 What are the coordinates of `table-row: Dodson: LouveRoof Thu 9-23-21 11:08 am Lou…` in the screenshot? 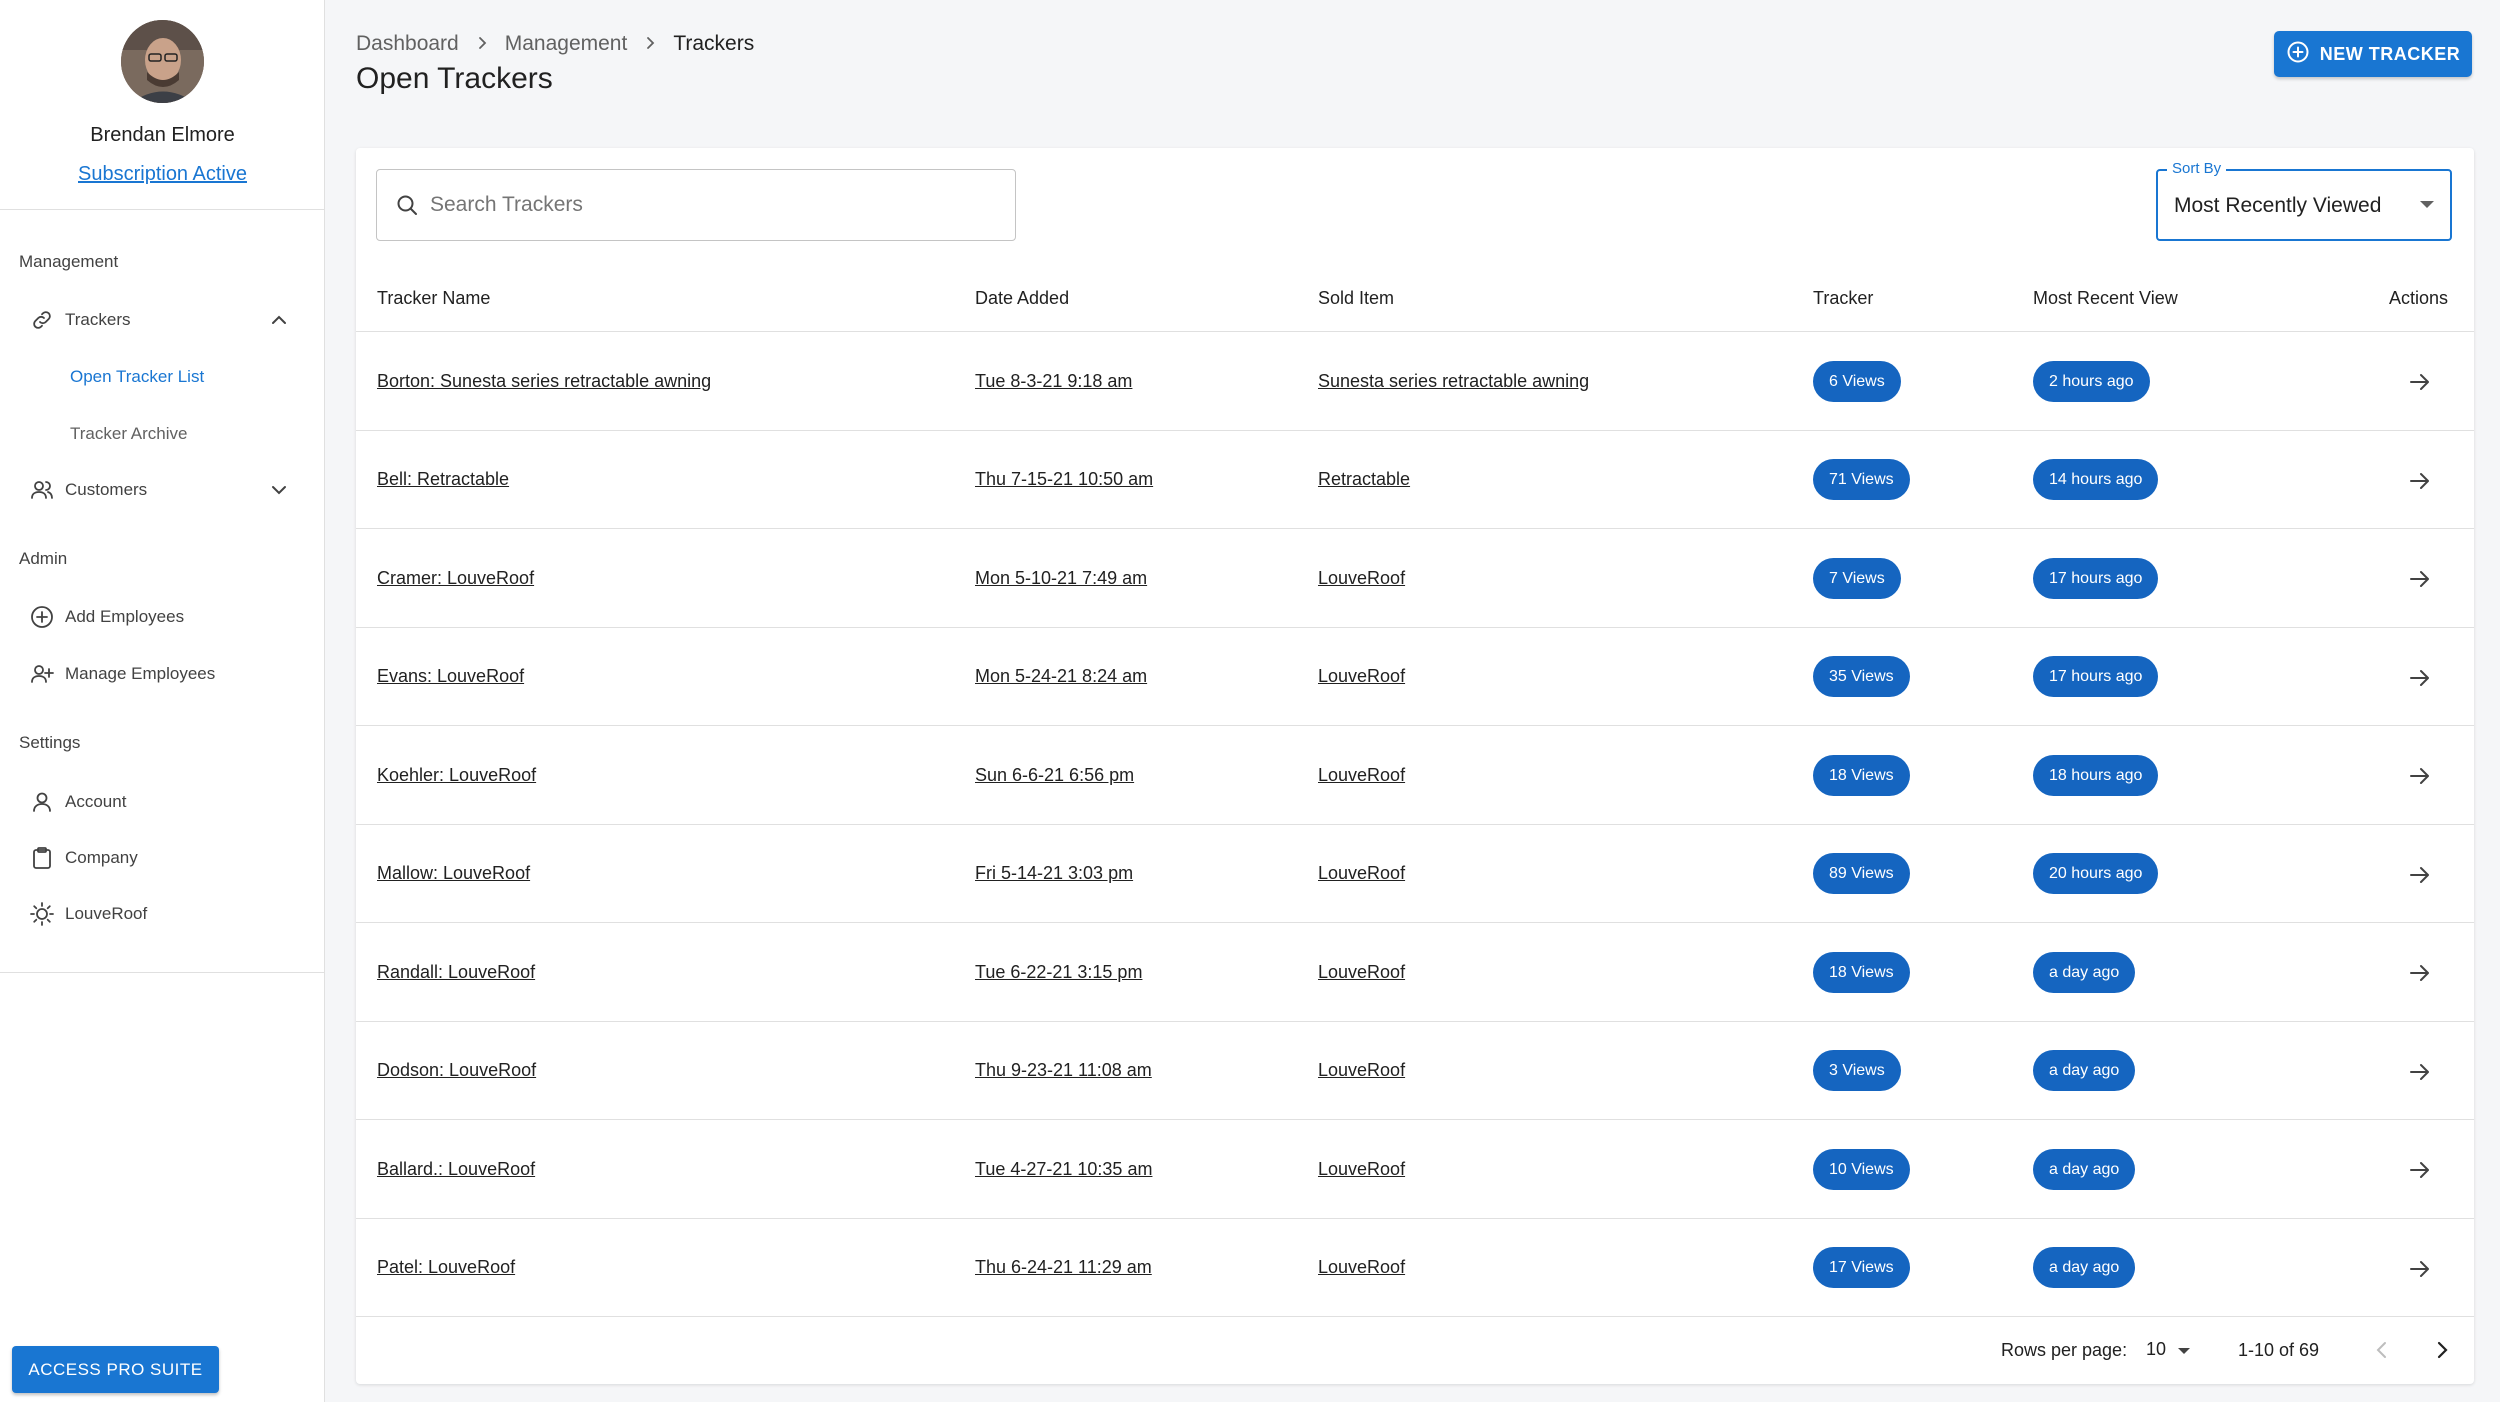 It's located at (1415, 1071).